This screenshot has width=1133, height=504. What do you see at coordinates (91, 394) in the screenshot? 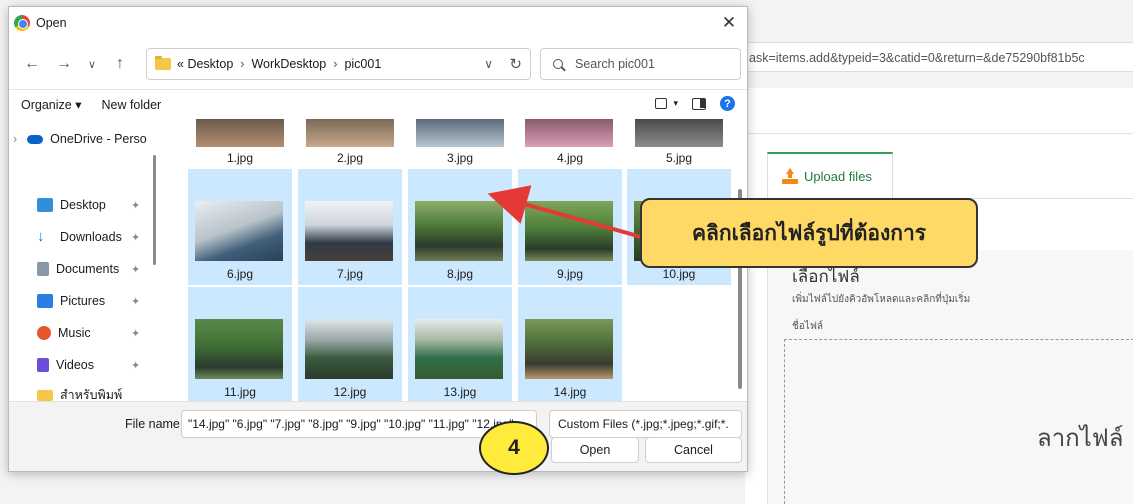
I see `sidebar-item-label: สำหรับพิมพ์` at bounding box center [91, 394].